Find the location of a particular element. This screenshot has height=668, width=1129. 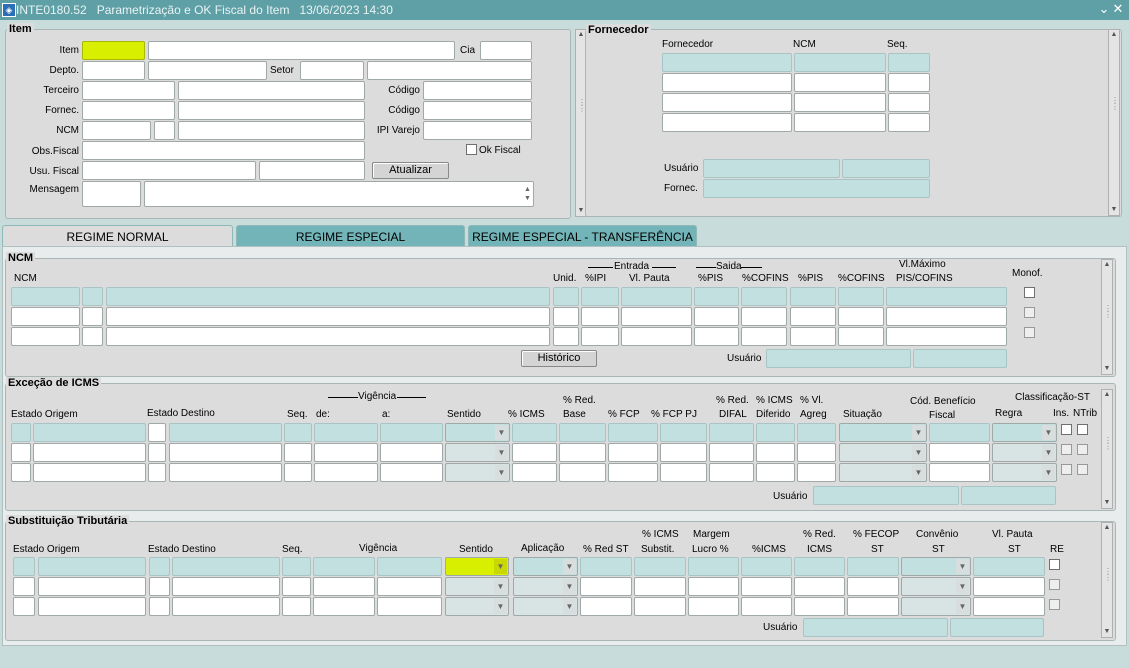

setor-code-field is located at coordinates (332, 70).